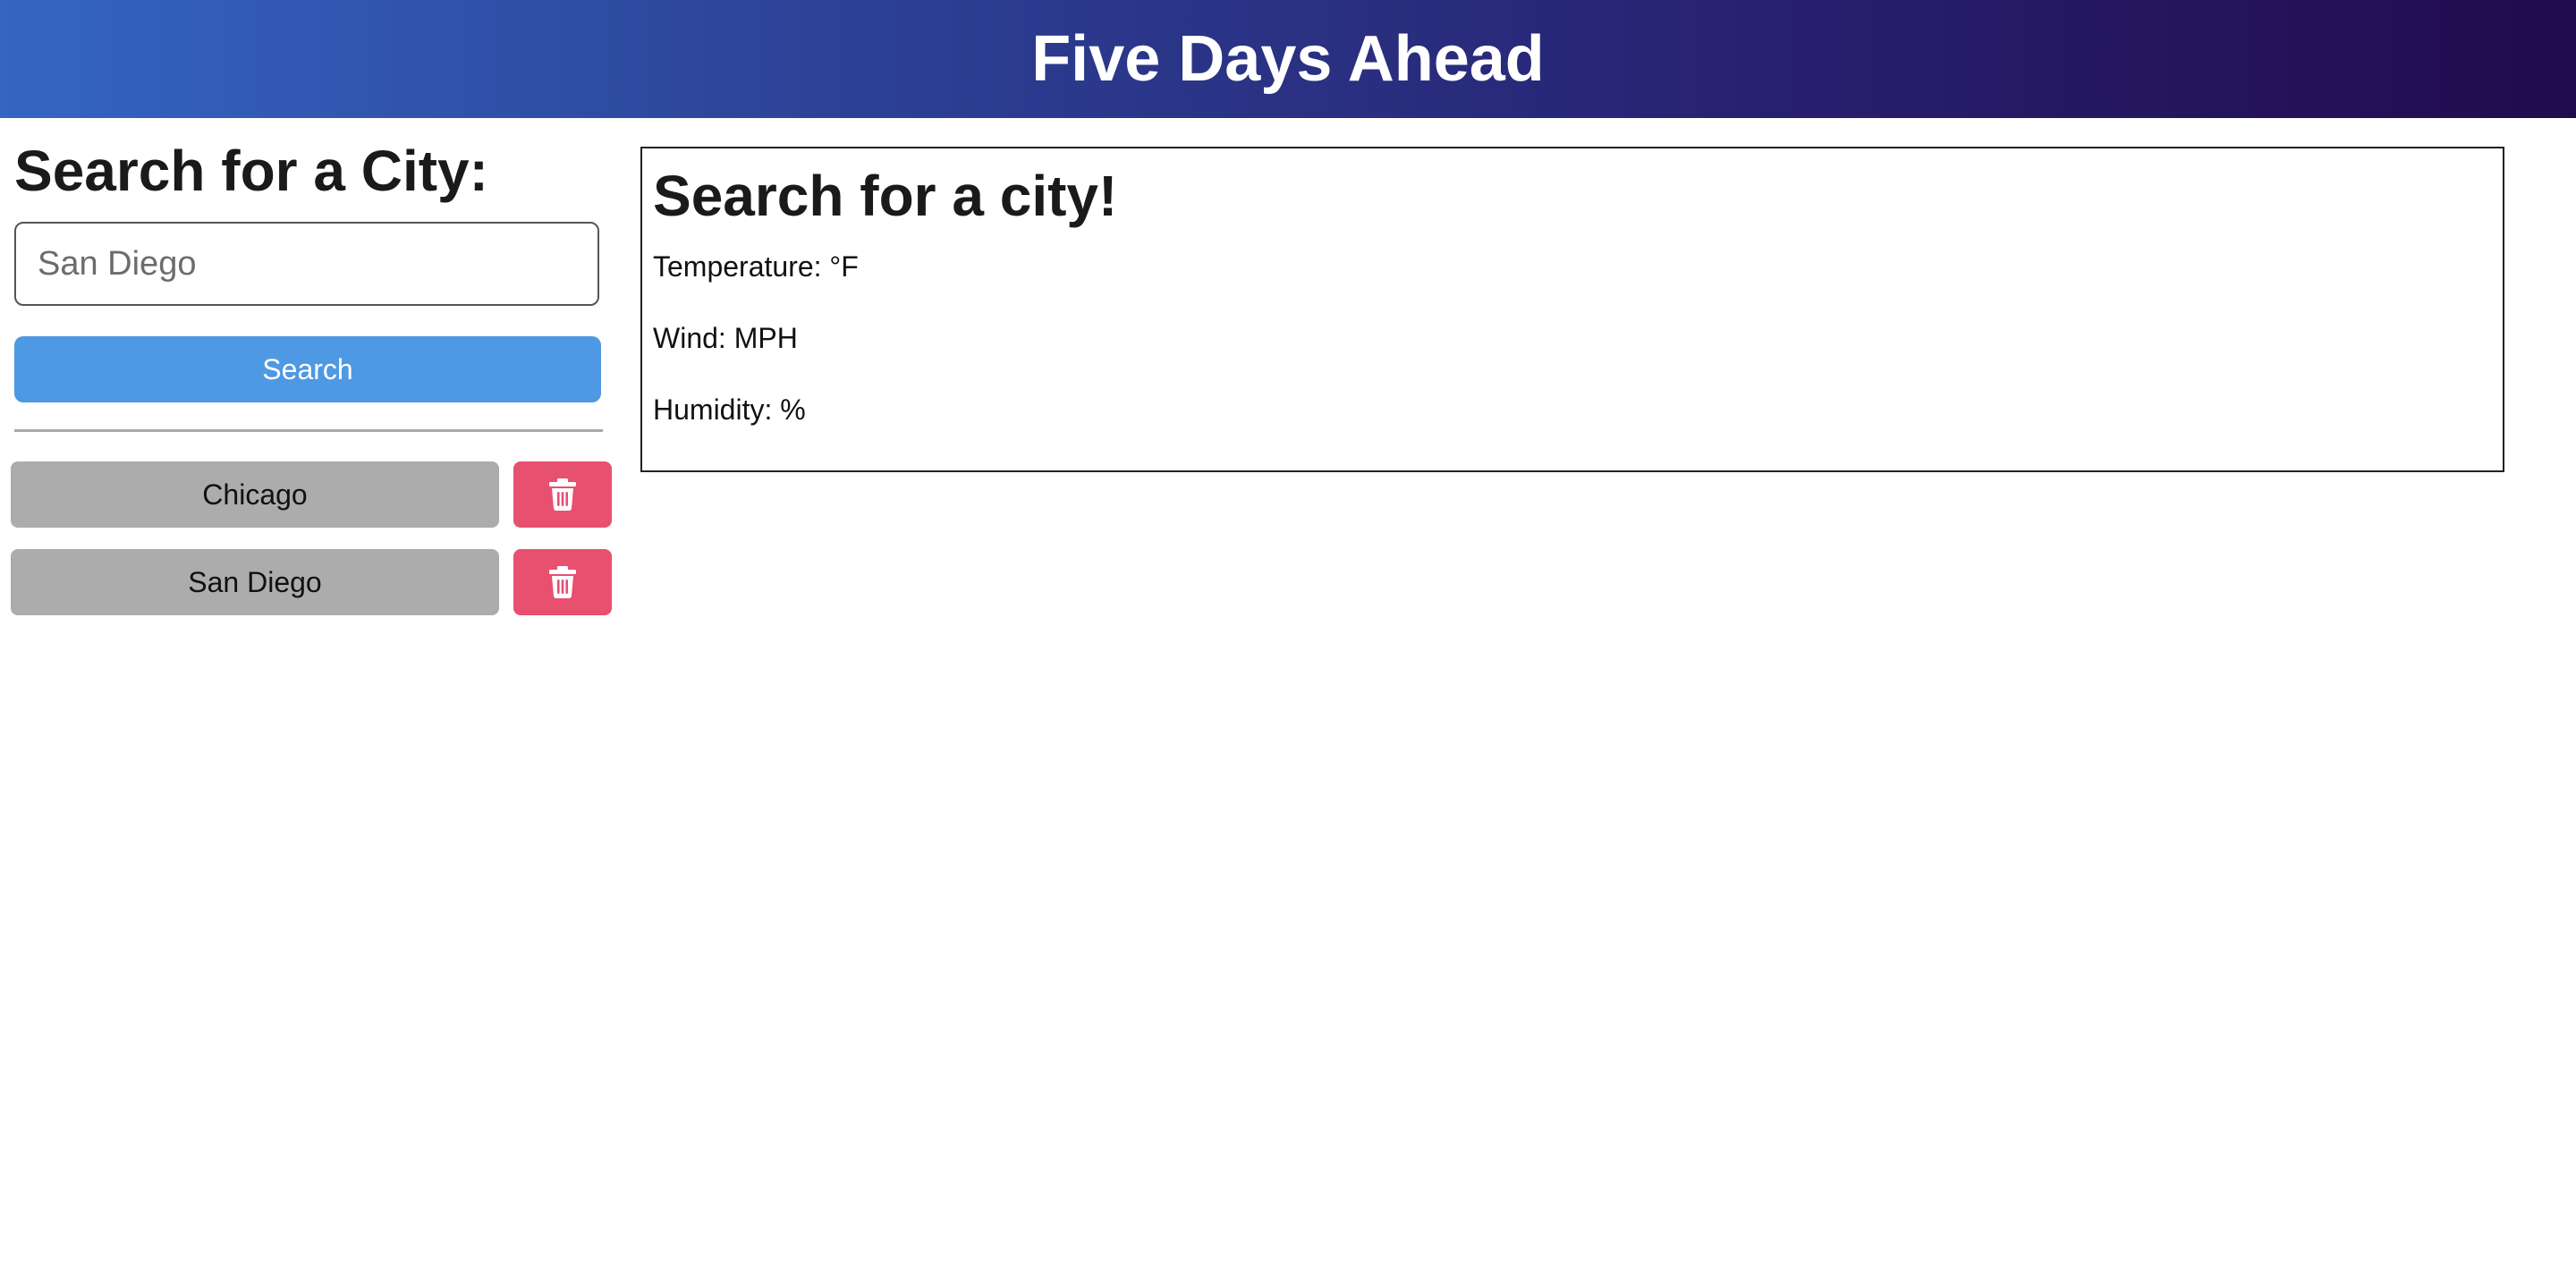  Describe the element at coordinates (255, 494) in the screenshot. I see `history-city-button: Chicago` at that location.